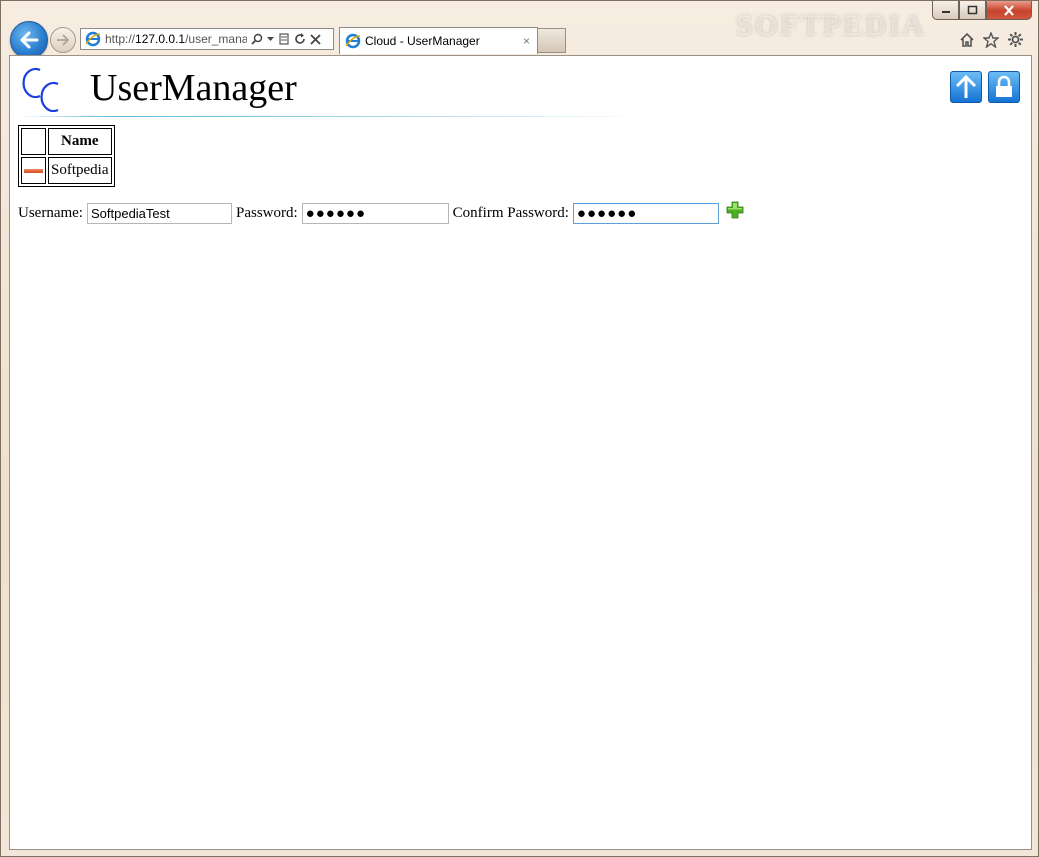 This screenshot has height=857, width=1039. Describe the element at coordinates (266, 213) in the screenshot. I see `password-label: Password:` at that location.